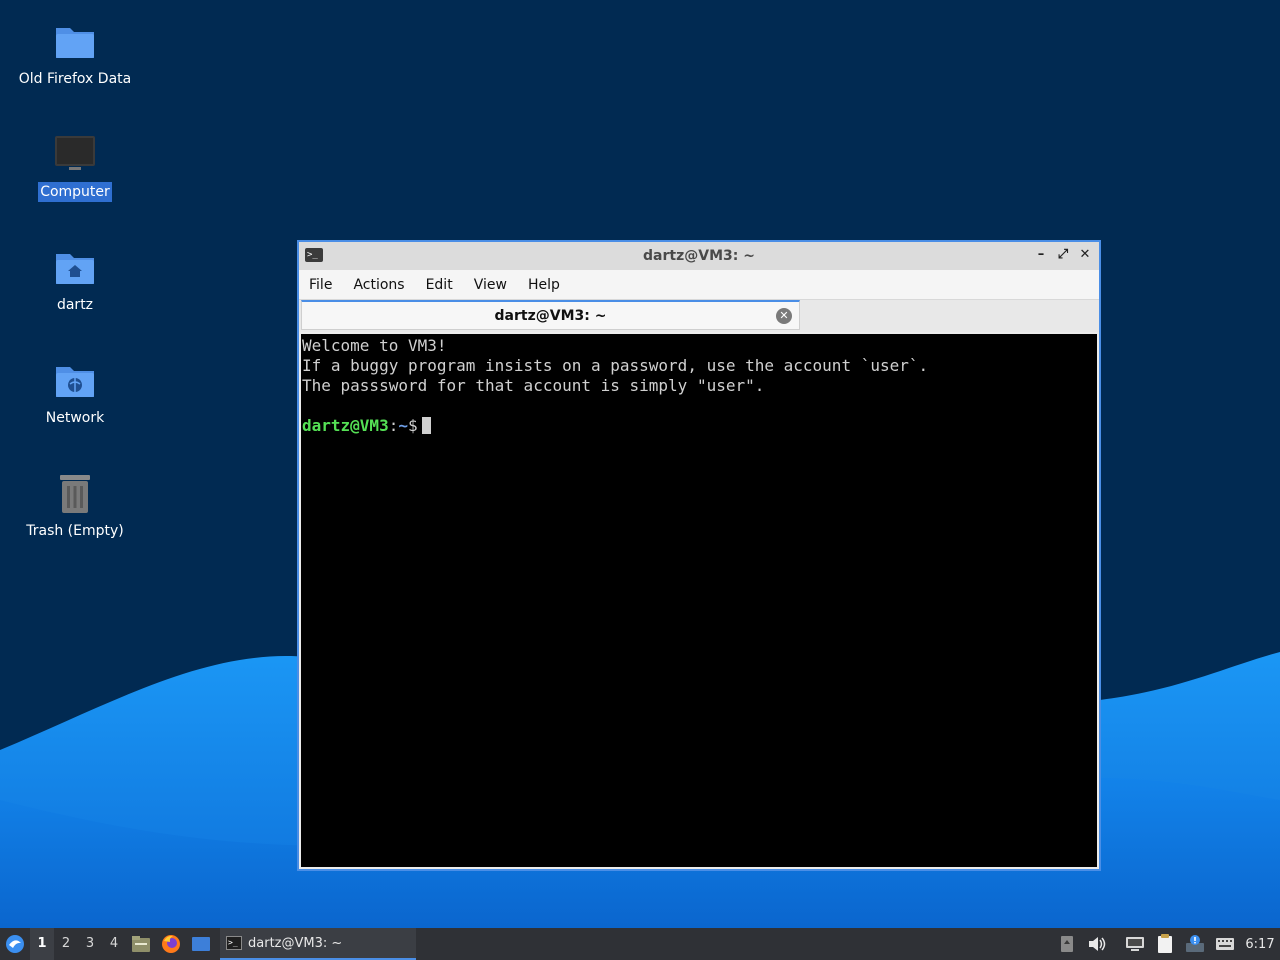  I want to click on lubuntu-logo-icon, so click(15, 944).